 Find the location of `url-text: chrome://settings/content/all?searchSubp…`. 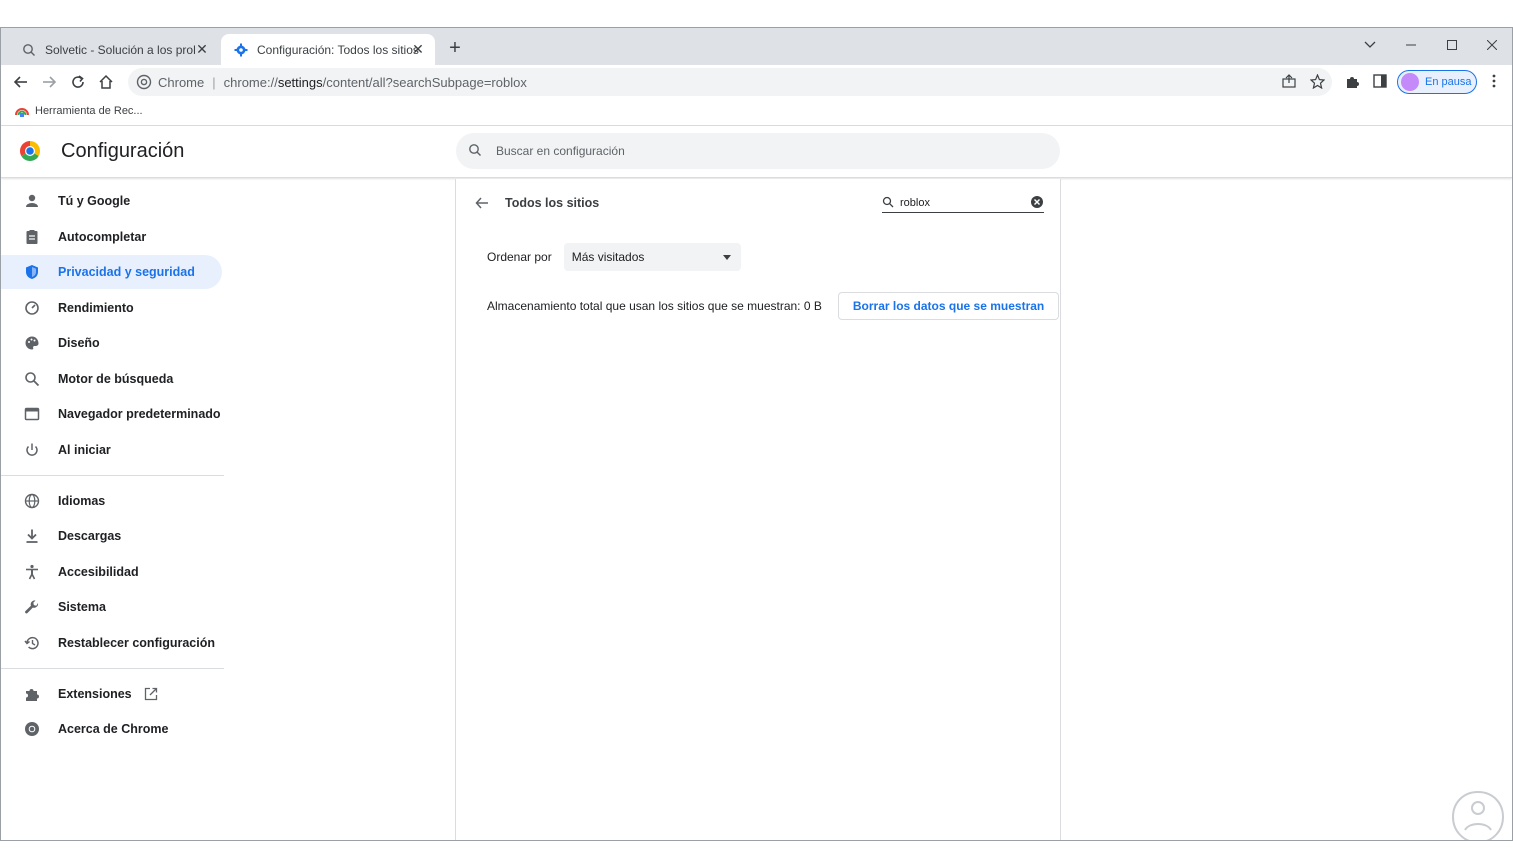

url-text: chrome://settings/content/all?searchSubp… is located at coordinates (375, 82).